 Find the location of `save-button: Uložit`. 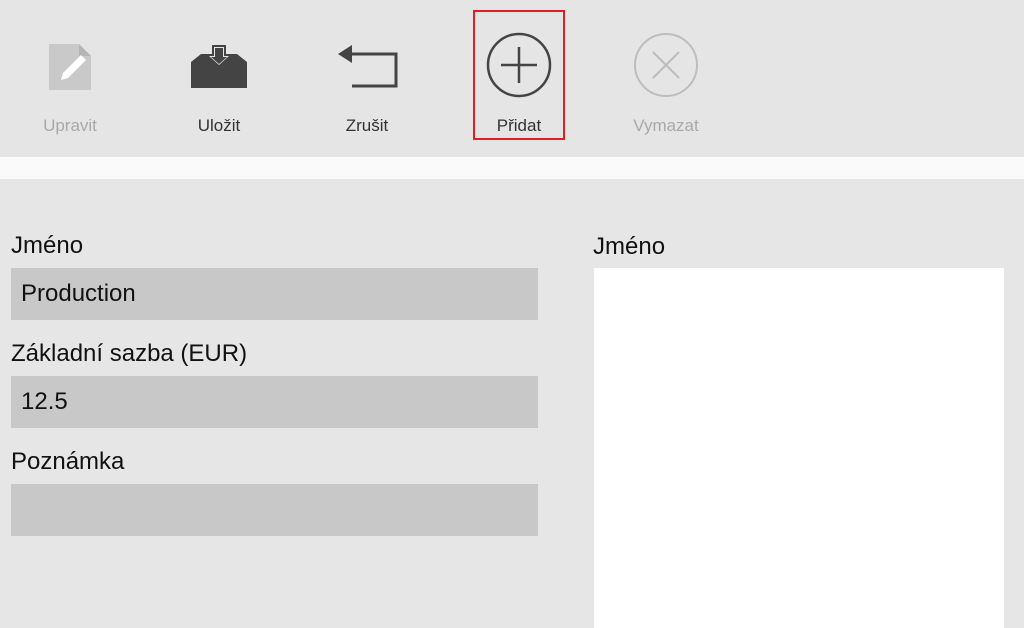

save-button: Uložit is located at coordinates (219, 75).